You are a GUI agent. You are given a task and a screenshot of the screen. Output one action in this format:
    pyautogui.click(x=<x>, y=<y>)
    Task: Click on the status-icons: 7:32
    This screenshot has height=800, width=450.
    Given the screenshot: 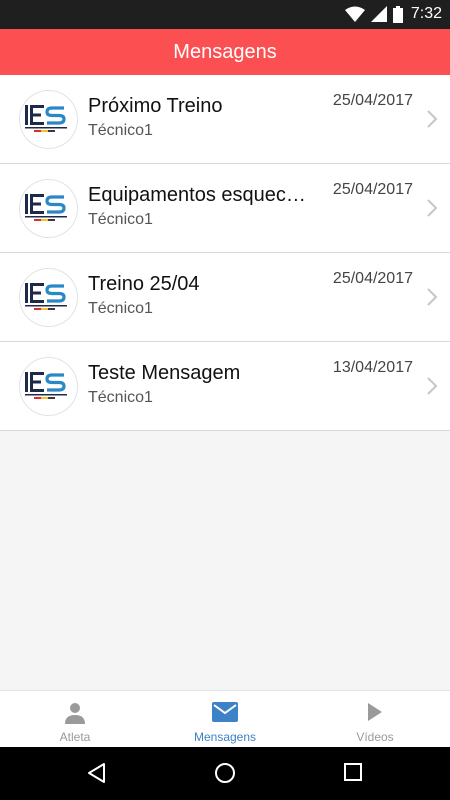 What is the action you would take?
    pyautogui.click(x=393, y=14)
    